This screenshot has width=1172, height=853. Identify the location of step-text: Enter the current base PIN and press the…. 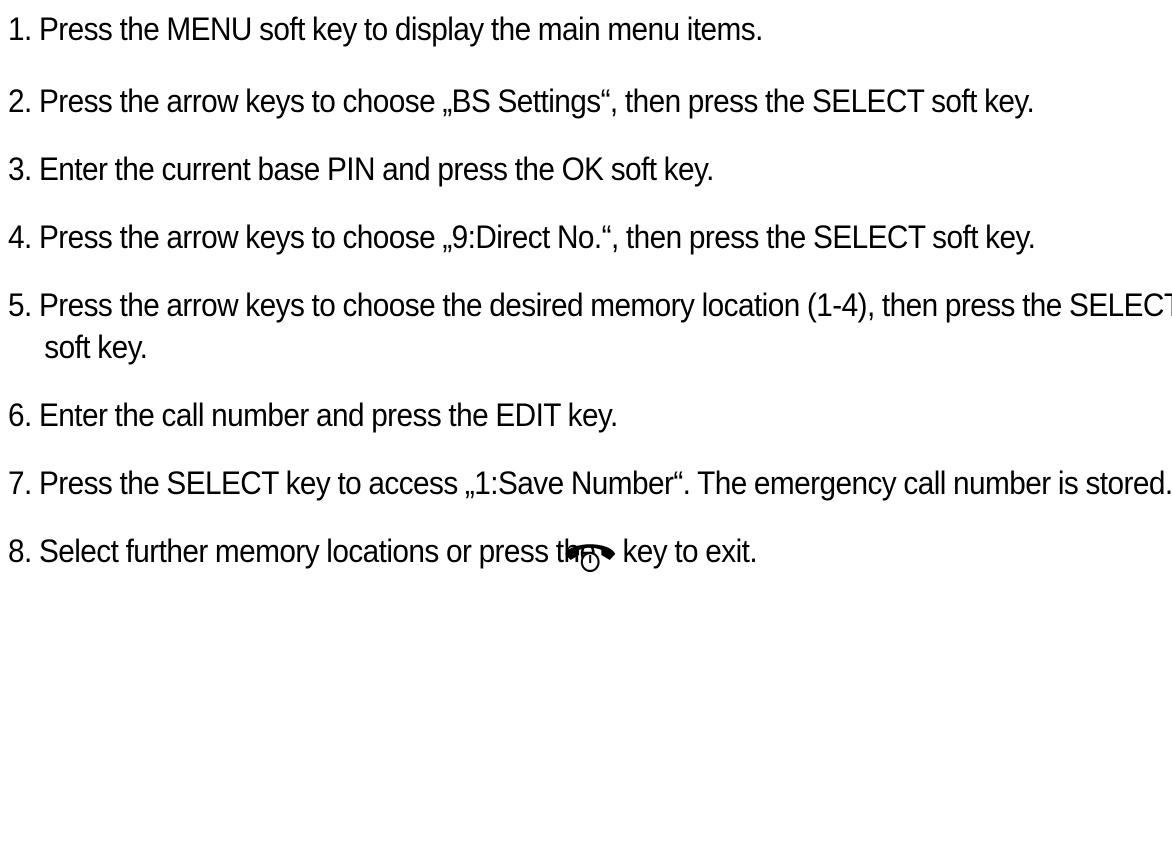
(376, 169).